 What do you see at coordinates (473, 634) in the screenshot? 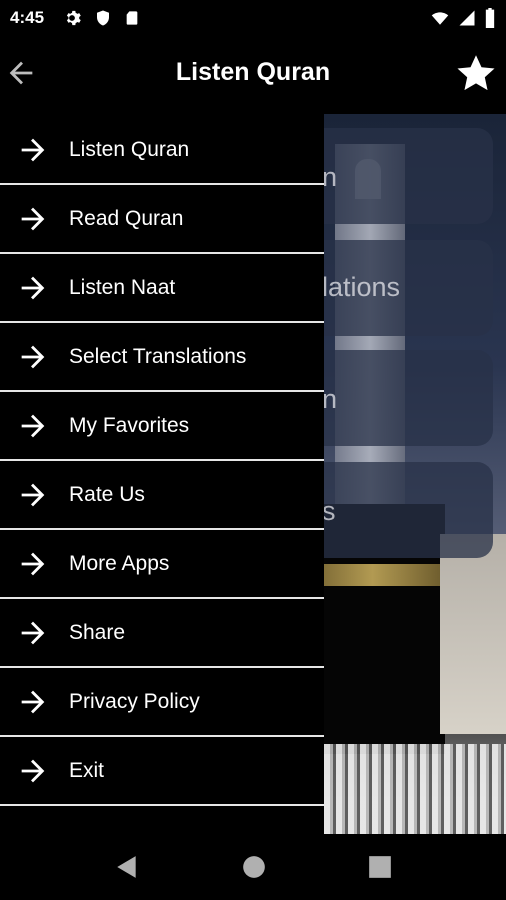
I see `arches` at bounding box center [473, 634].